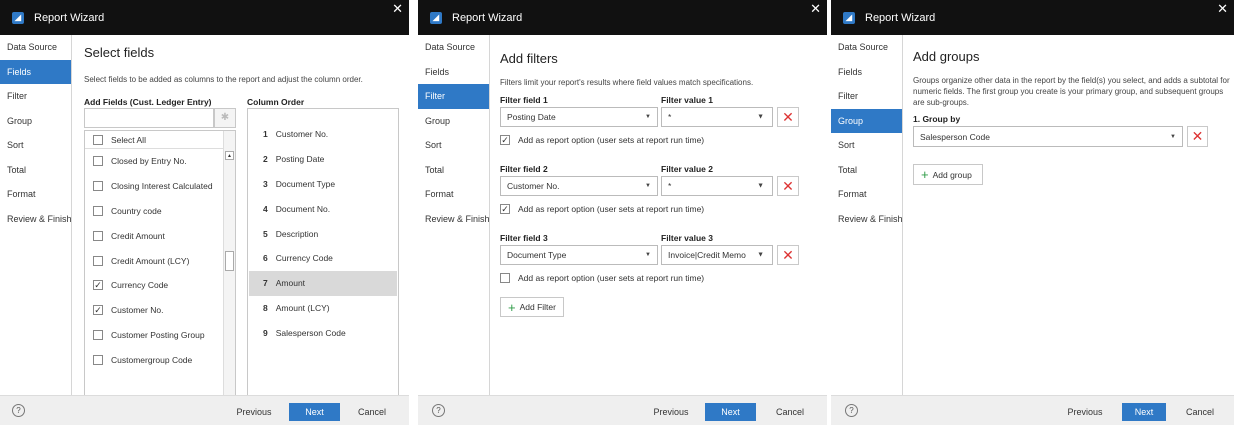  Describe the element at coordinates (138, 235) in the screenshot. I see `field-label: Credit Amount` at that location.